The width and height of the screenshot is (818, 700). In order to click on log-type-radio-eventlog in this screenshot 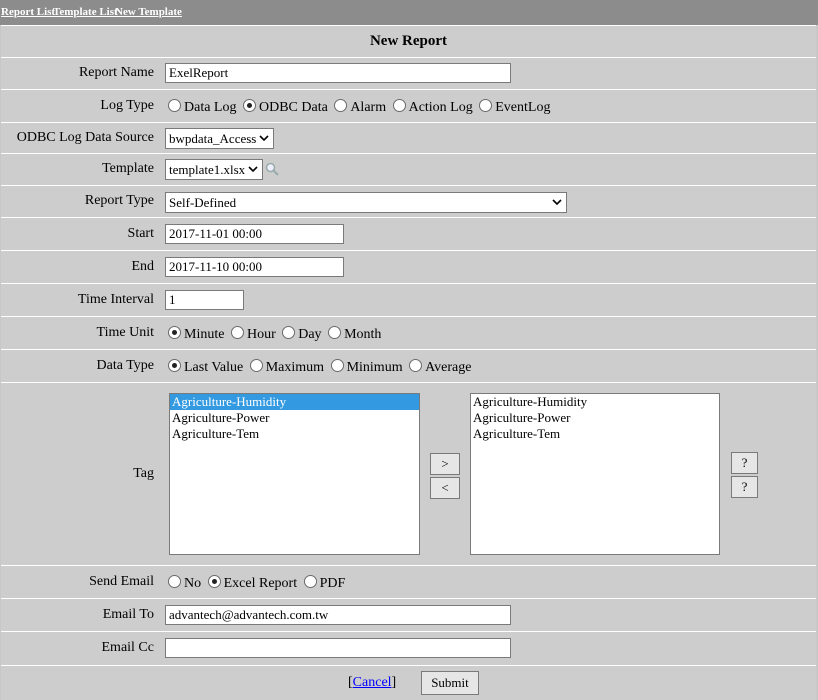, I will do `click(486, 105)`.